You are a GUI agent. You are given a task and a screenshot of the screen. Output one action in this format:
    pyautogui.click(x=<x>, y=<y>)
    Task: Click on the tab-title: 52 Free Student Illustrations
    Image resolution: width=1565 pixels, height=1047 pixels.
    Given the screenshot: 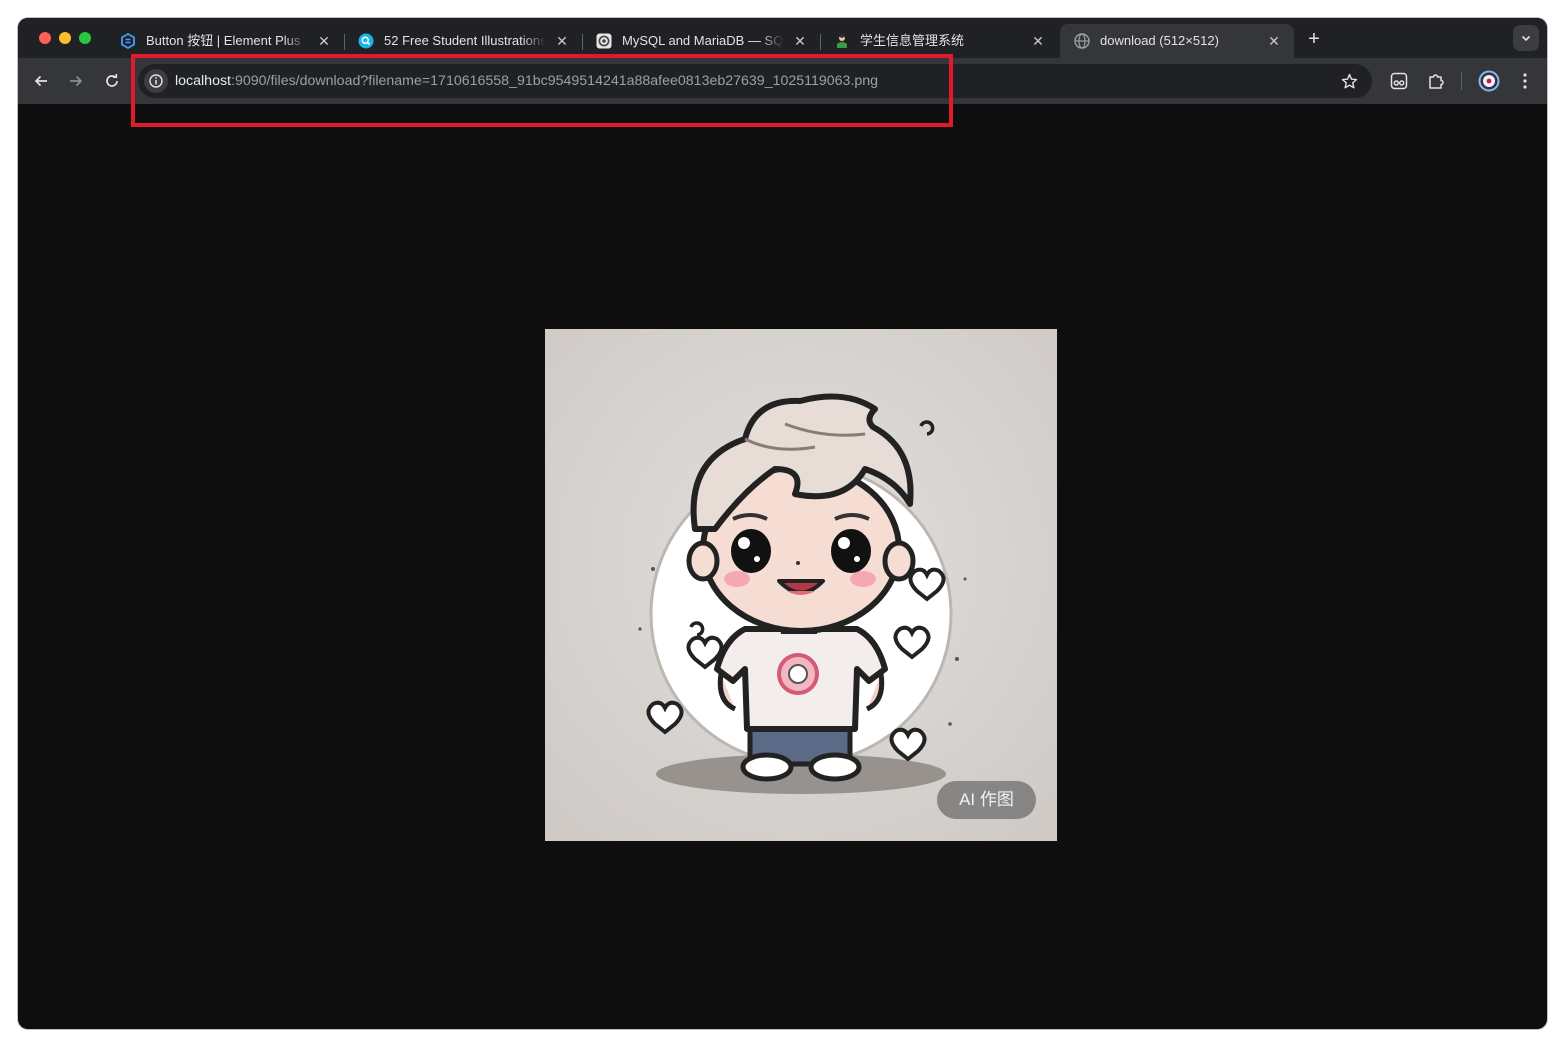 What is the action you would take?
    pyautogui.click(x=465, y=40)
    